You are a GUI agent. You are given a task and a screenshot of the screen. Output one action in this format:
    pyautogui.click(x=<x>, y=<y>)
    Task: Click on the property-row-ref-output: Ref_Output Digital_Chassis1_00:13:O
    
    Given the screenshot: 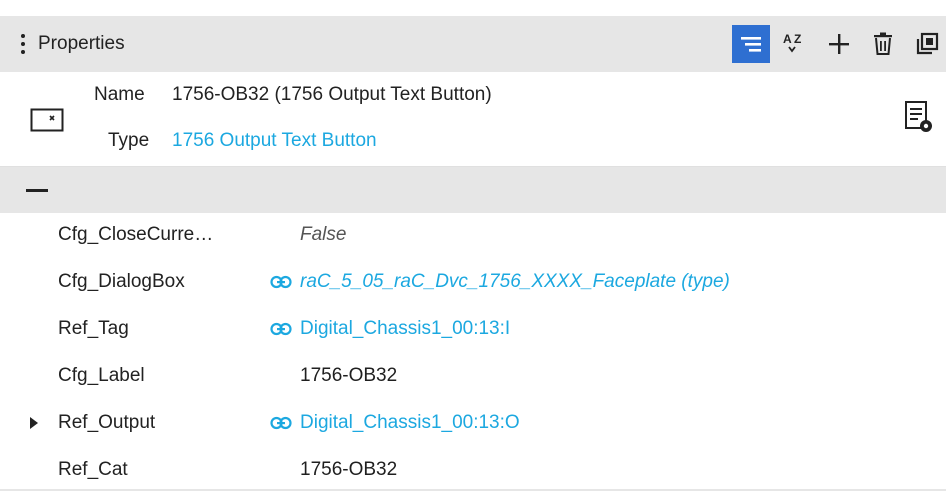 What is the action you would take?
    pyautogui.click(x=473, y=423)
    